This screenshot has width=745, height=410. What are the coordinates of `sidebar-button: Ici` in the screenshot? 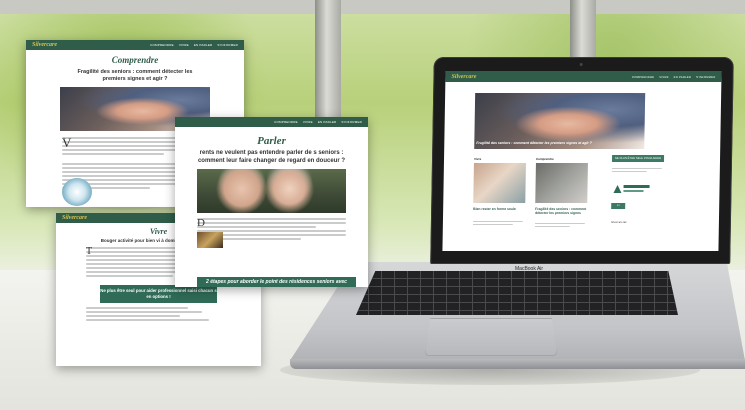 It's located at (618, 206).